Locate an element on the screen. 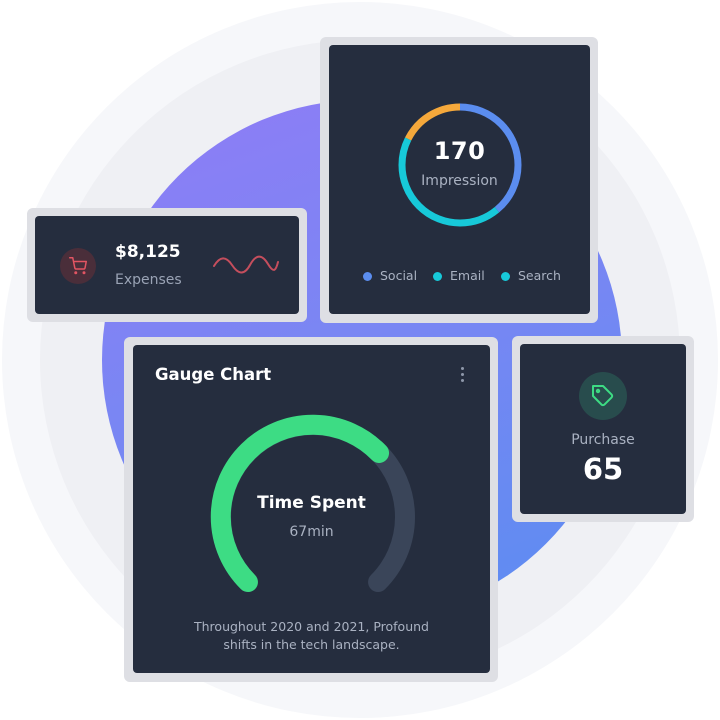 Image resolution: width=720 pixels, height=720 pixels. price-tag-icon is located at coordinates (603, 396).